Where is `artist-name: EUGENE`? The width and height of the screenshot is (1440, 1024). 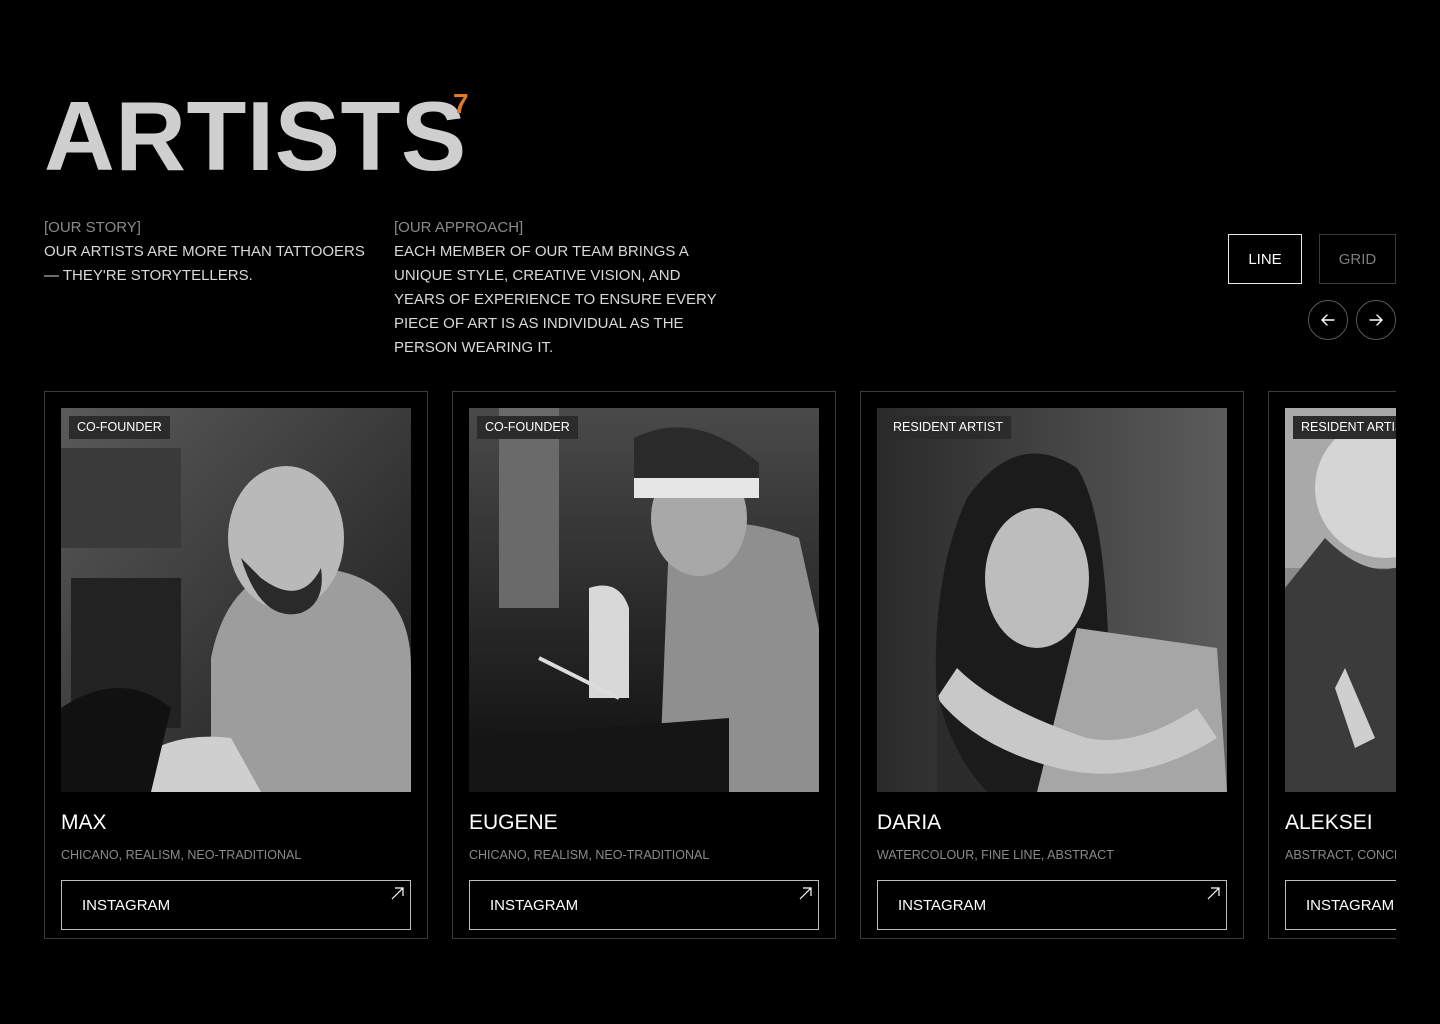
artist-name: EUGENE is located at coordinates (513, 822).